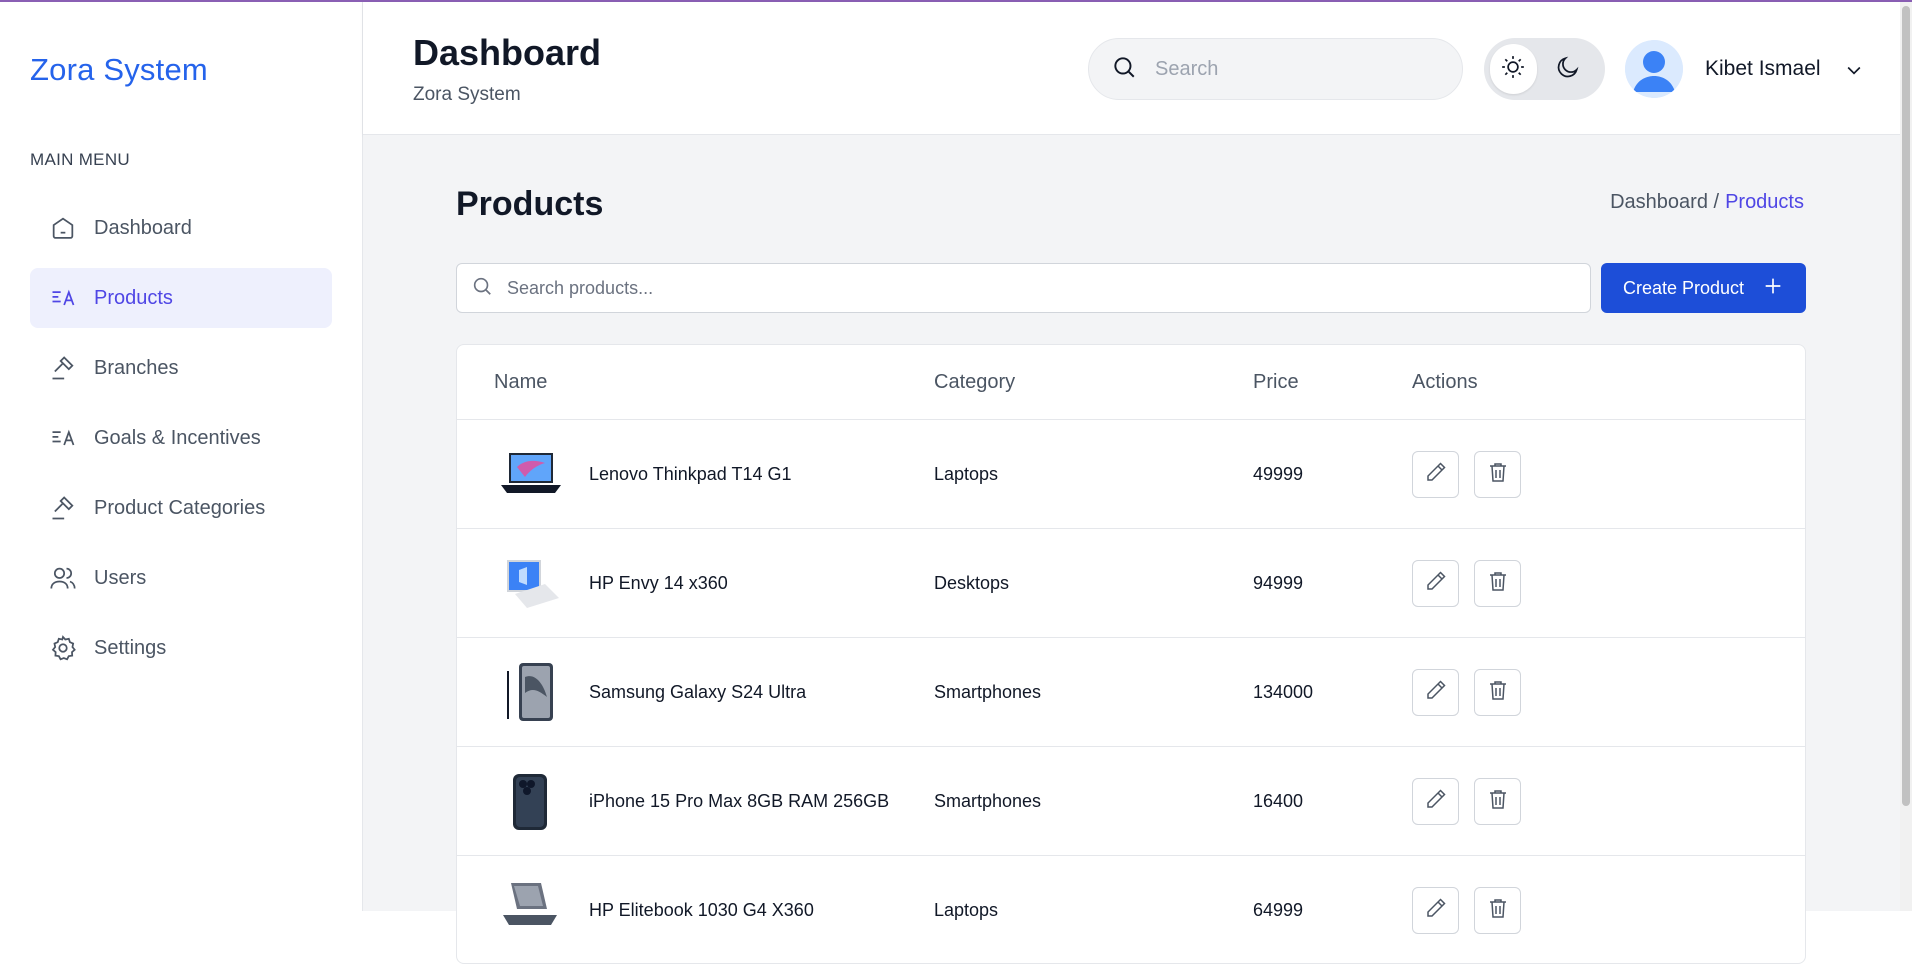 This screenshot has height=964, width=1912. Describe the element at coordinates (1285, 69) in the screenshot. I see `global-search-input` at that location.